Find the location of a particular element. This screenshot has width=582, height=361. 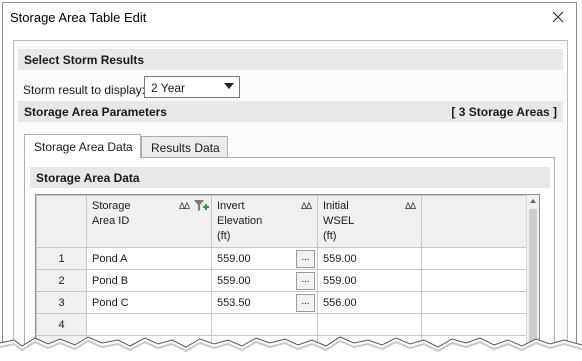

row-number: 1 is located at coordinates (61, 258).